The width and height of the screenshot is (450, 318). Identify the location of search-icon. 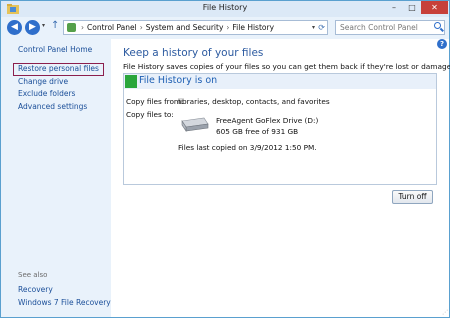
(437, 25).